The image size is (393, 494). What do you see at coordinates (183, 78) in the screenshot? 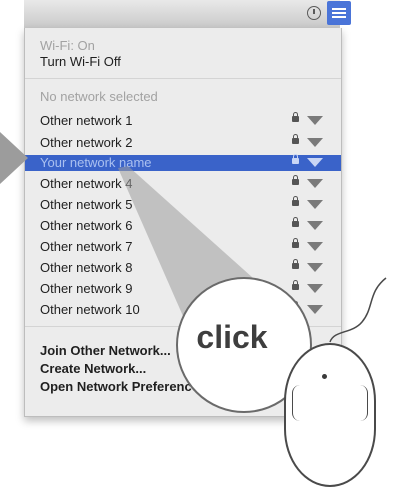
I see `menu-separator` at bounding box center [183, 78].